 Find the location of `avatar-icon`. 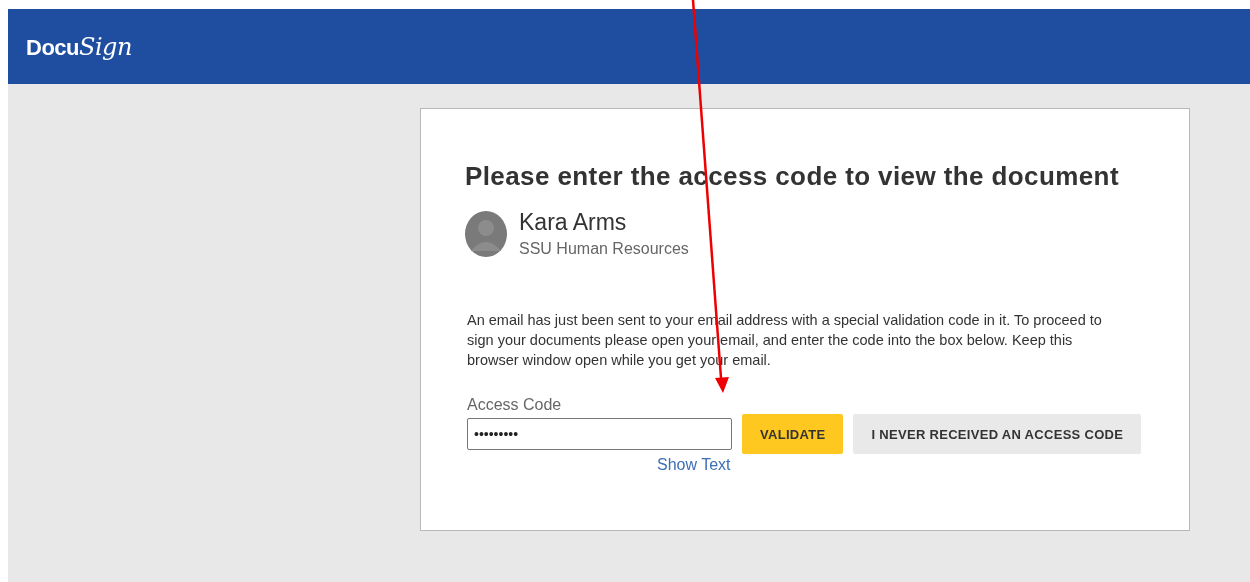

avatar-icon is located at coordinates (486, 233).